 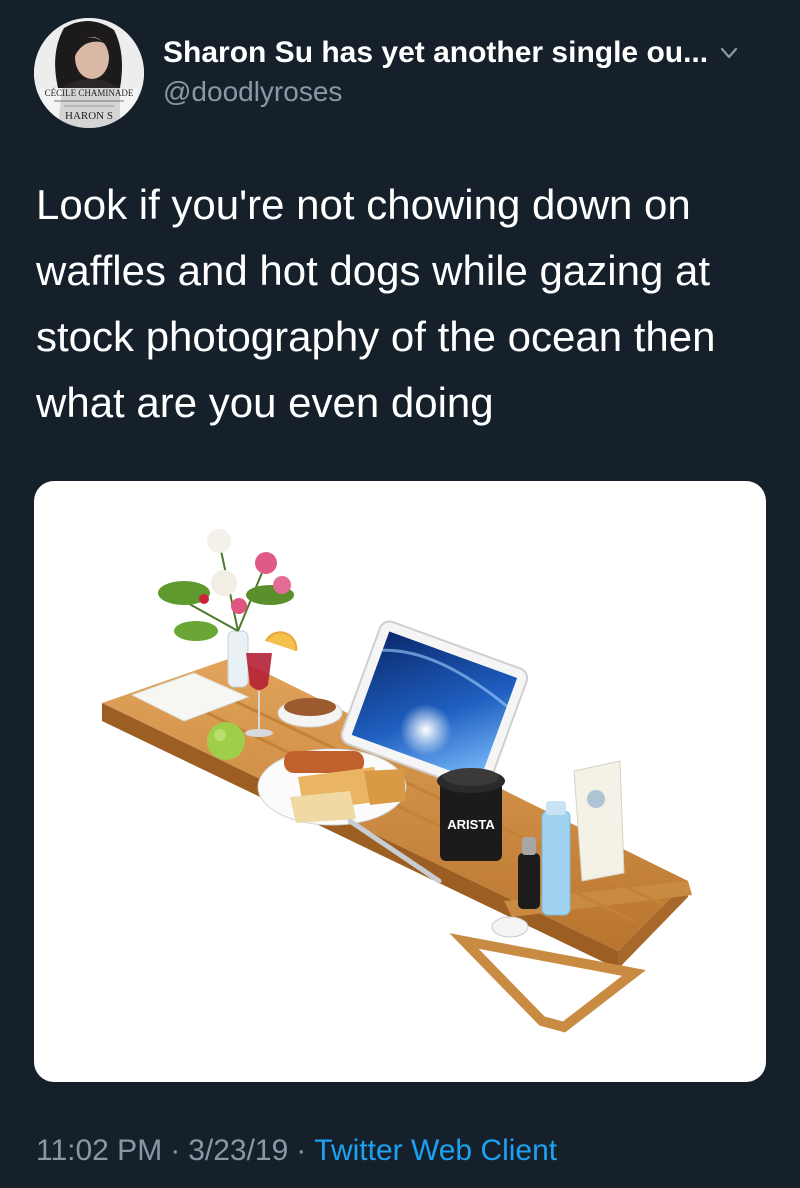 I want to click on tweet-meta: 11:02 PM · 3/23/19 · Twitter Web Client, so click(x=296, y=1151).